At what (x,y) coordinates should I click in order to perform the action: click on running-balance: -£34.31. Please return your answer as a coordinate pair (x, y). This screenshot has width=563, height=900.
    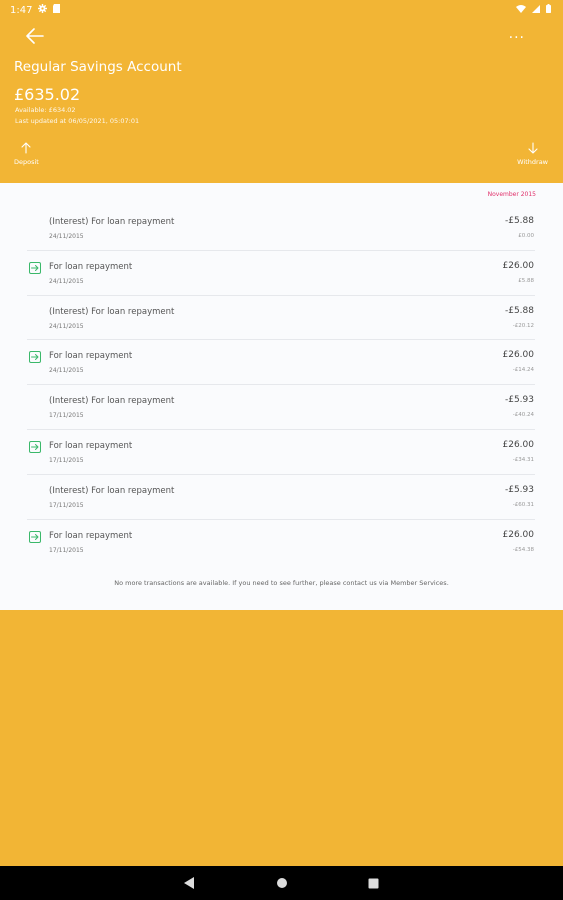
    Looking at the image, I should click on (523, 459).